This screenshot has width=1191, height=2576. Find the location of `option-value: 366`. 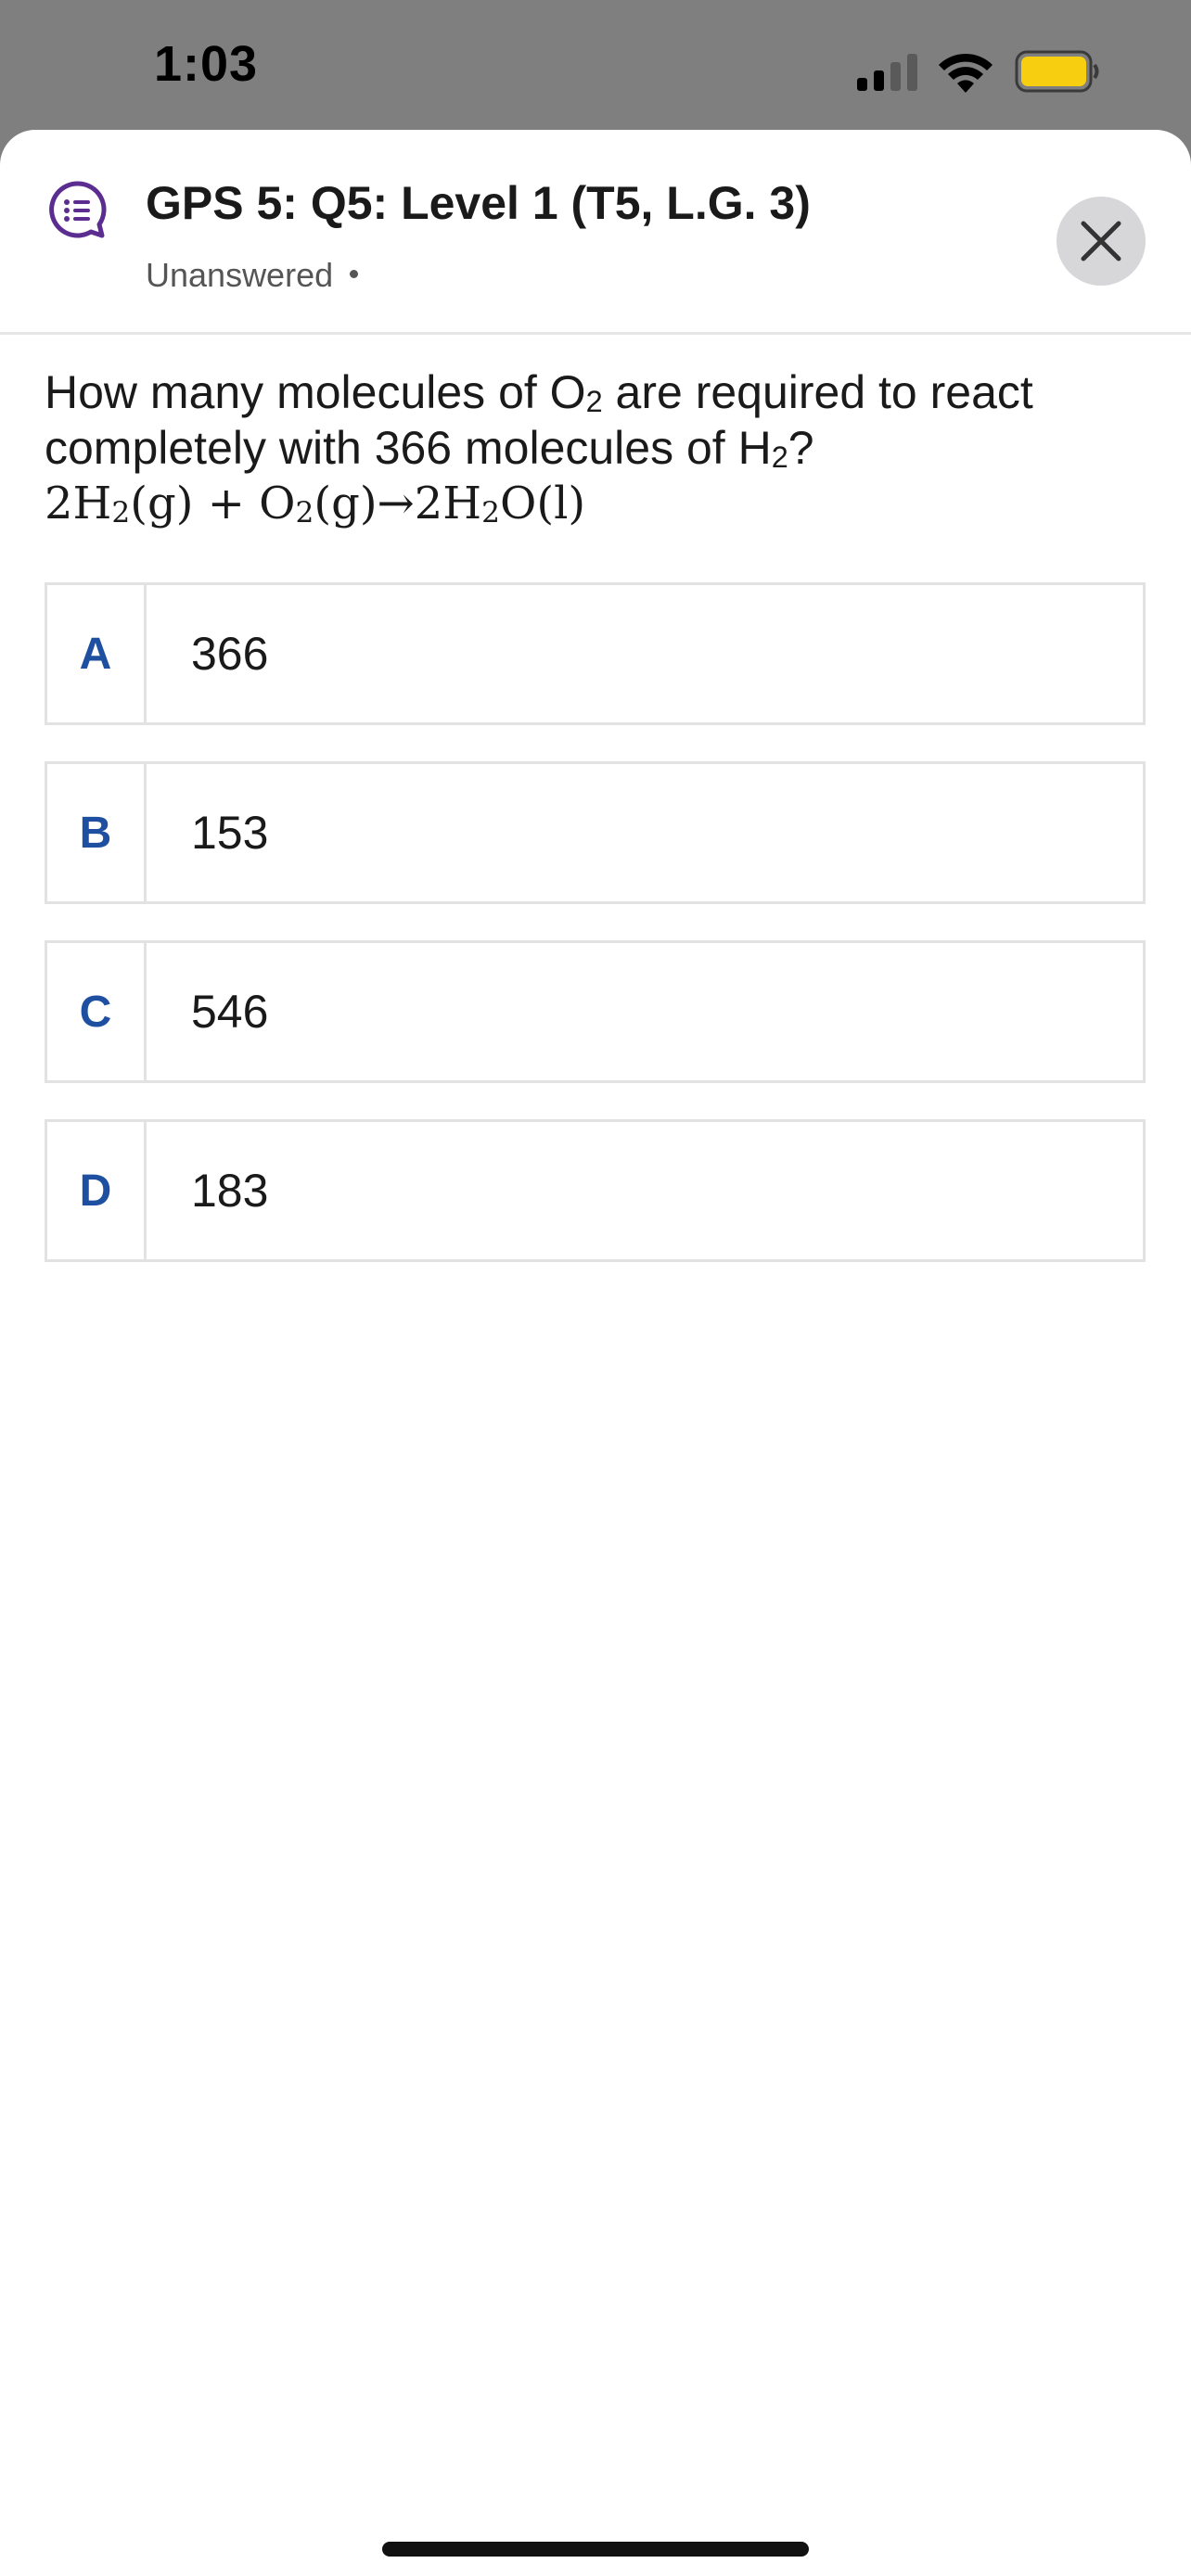

option-value: 366 is located at coordinates (230, 654).